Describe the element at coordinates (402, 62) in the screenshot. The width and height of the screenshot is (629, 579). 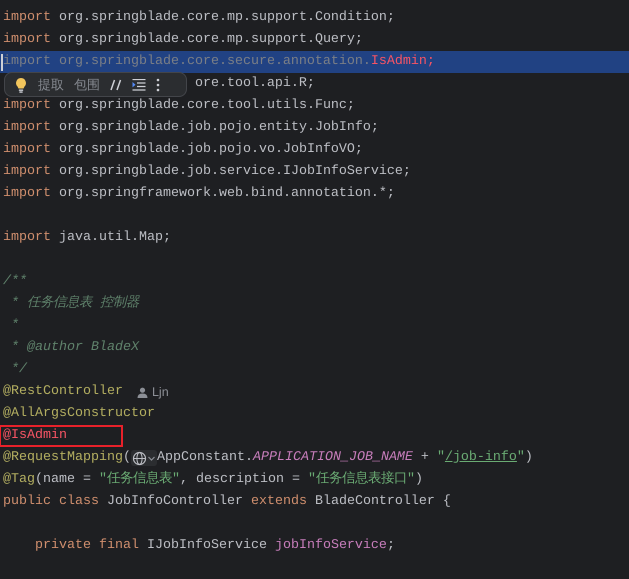
I see `error-text: IsAdmin;` at that location.